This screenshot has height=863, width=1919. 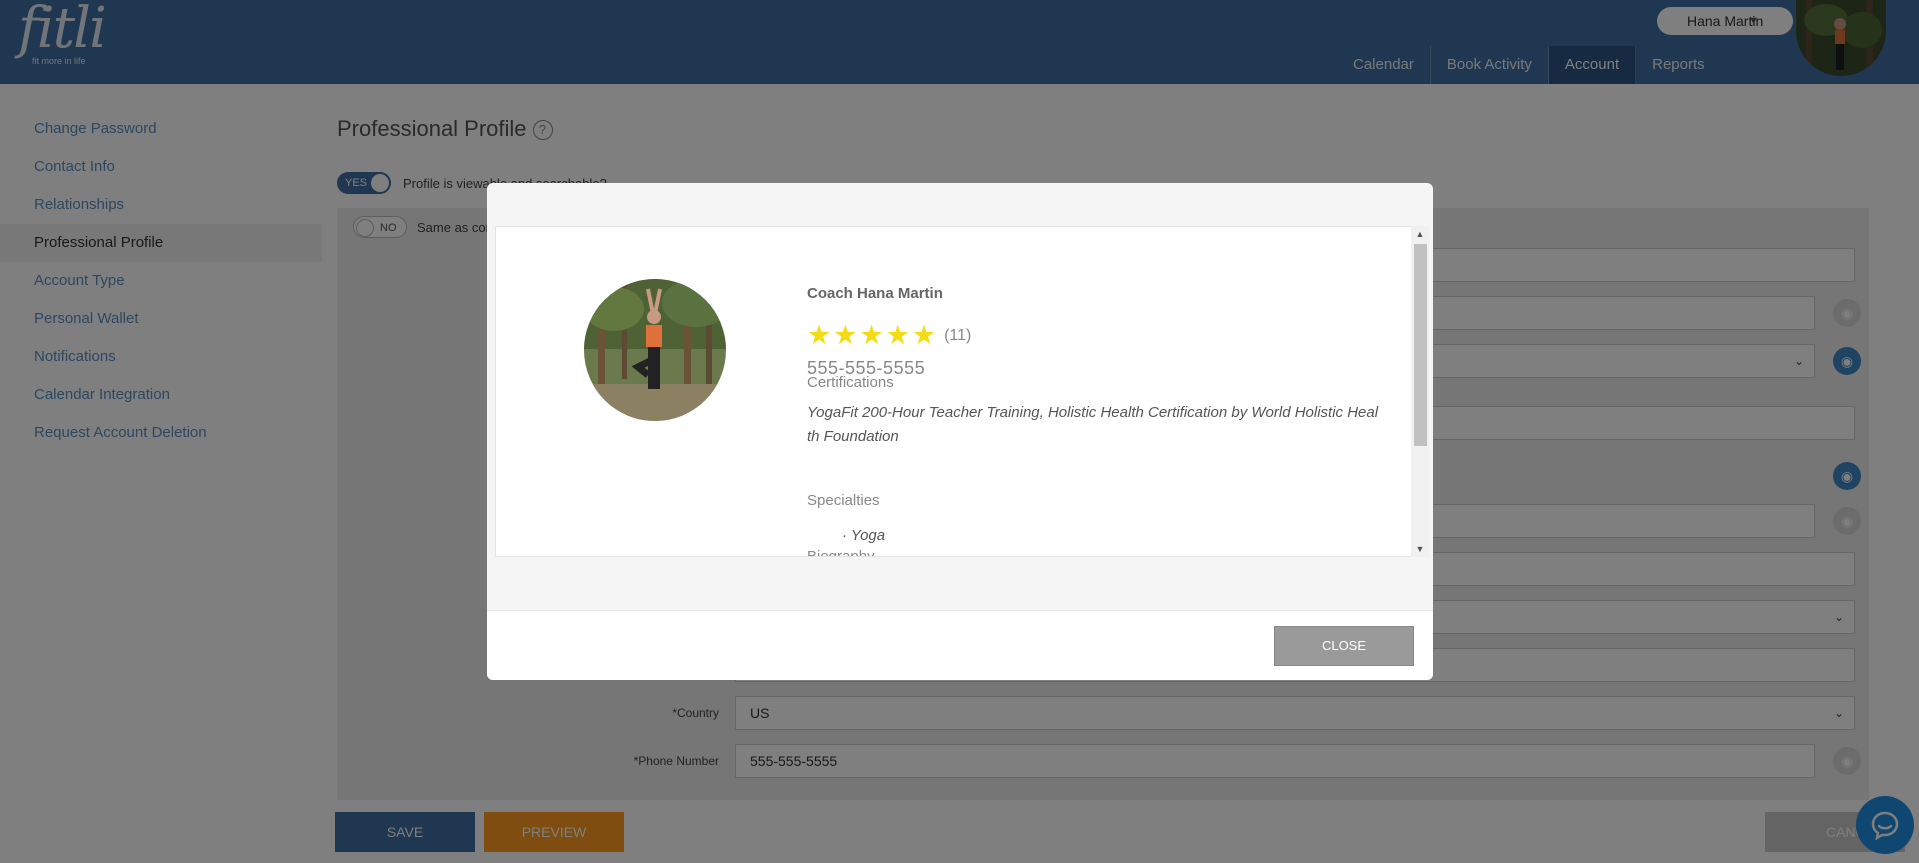 I want to click on specialties-heading: Specialties, so click(x=843, y=500).